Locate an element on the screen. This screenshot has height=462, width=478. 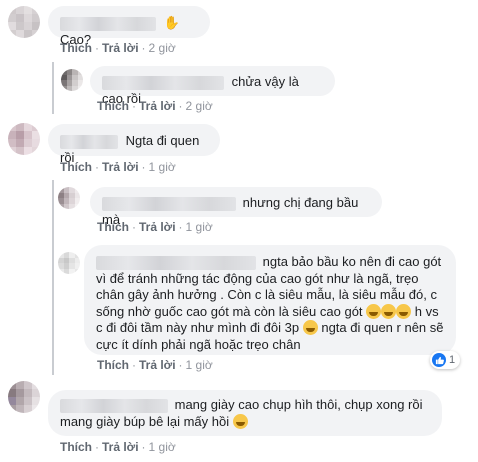
thumbs-up-icon is located at coordinates (439, 360).